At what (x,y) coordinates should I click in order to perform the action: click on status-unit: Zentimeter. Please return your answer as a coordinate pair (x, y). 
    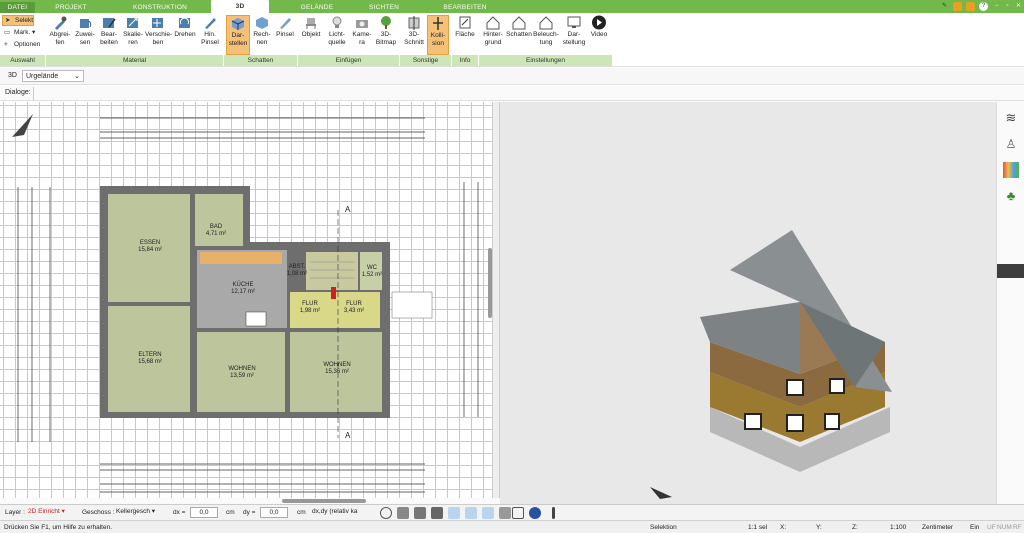
    Looking at the image, I should click on (938, 527).